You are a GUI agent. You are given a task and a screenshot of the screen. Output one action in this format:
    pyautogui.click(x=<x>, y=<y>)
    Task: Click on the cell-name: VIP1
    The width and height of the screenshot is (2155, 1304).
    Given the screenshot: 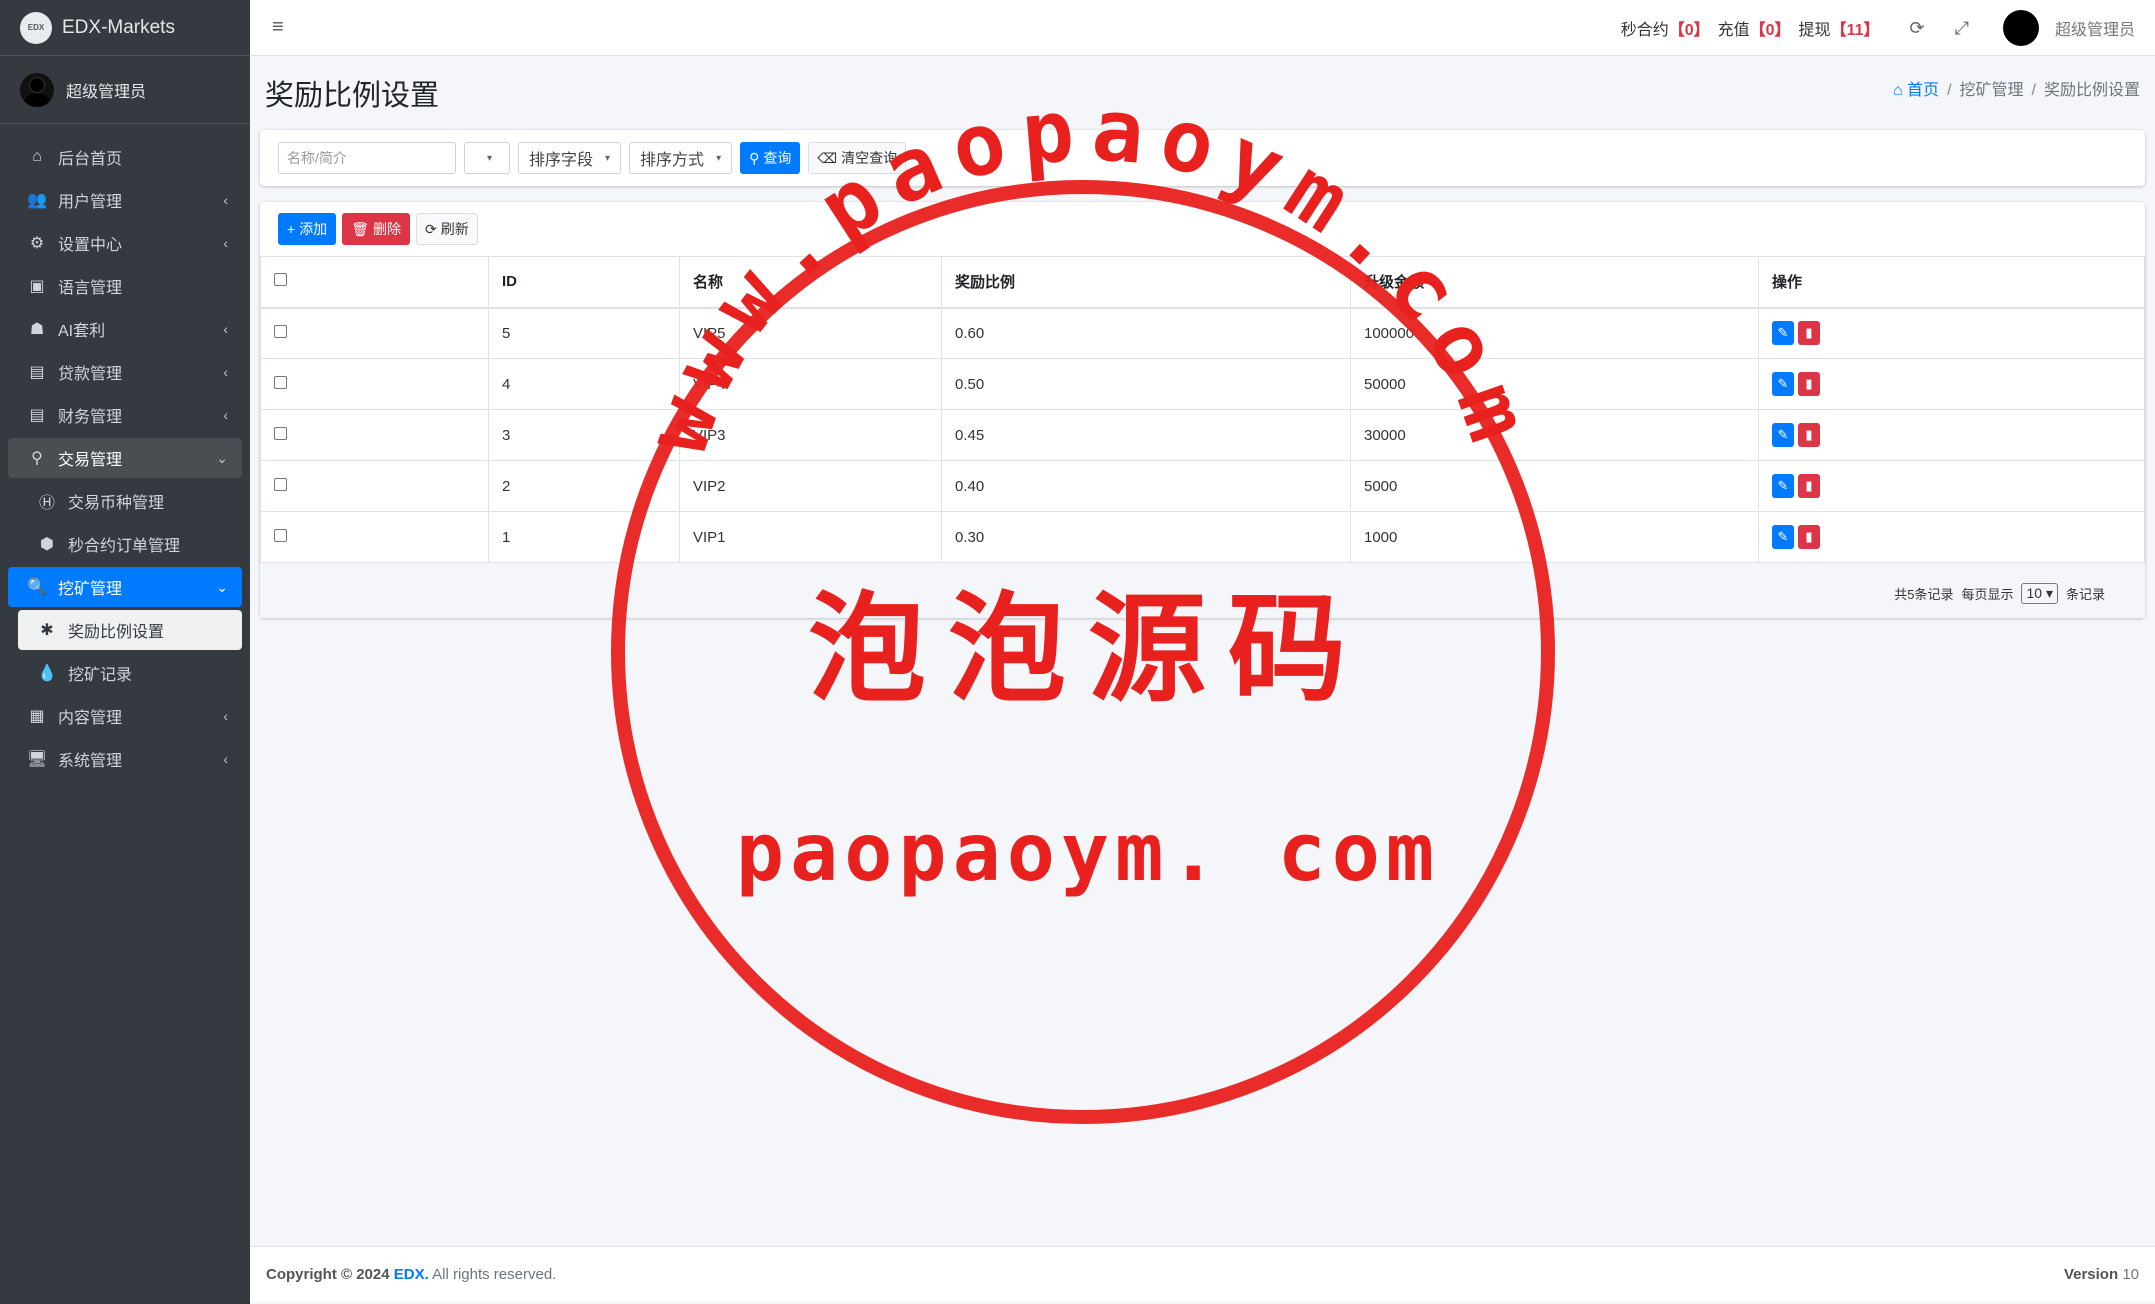 What is the action you would take?
    pyautogui.click(x=810, y=537)
    